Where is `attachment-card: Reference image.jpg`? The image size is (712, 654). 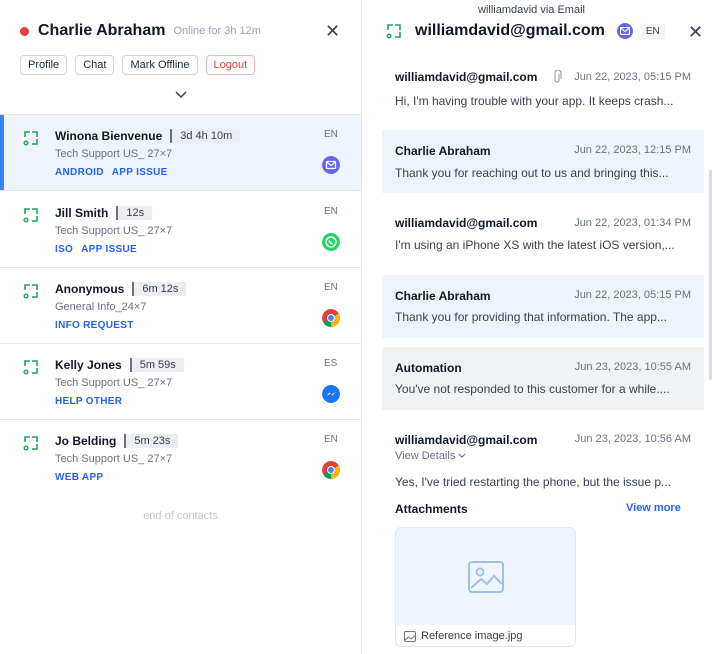 attachment-card: Reference image.jpg is located at coordinates (485, 587).